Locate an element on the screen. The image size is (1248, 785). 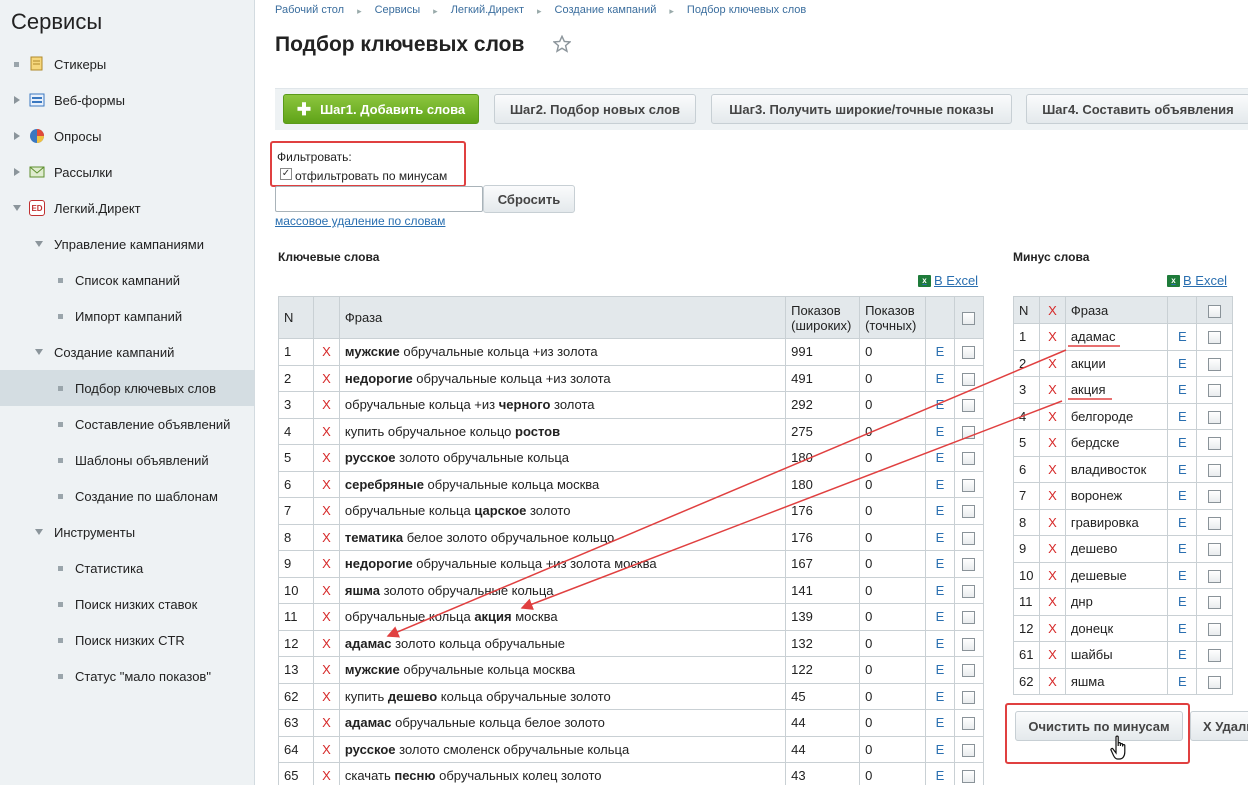
tab-step2-find-words: Шаг2. Подбор новых слов is located at coordinates (595, 109).